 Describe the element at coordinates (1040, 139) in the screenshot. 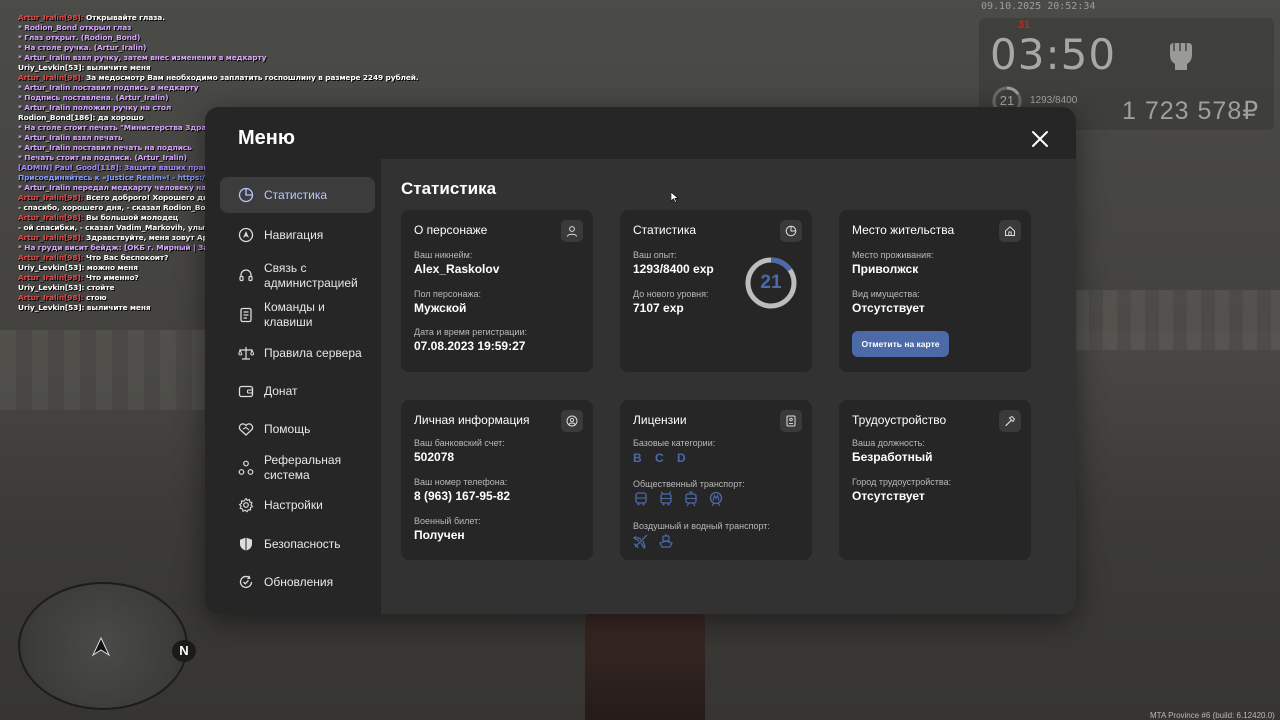

I see `close-icon` at that location.